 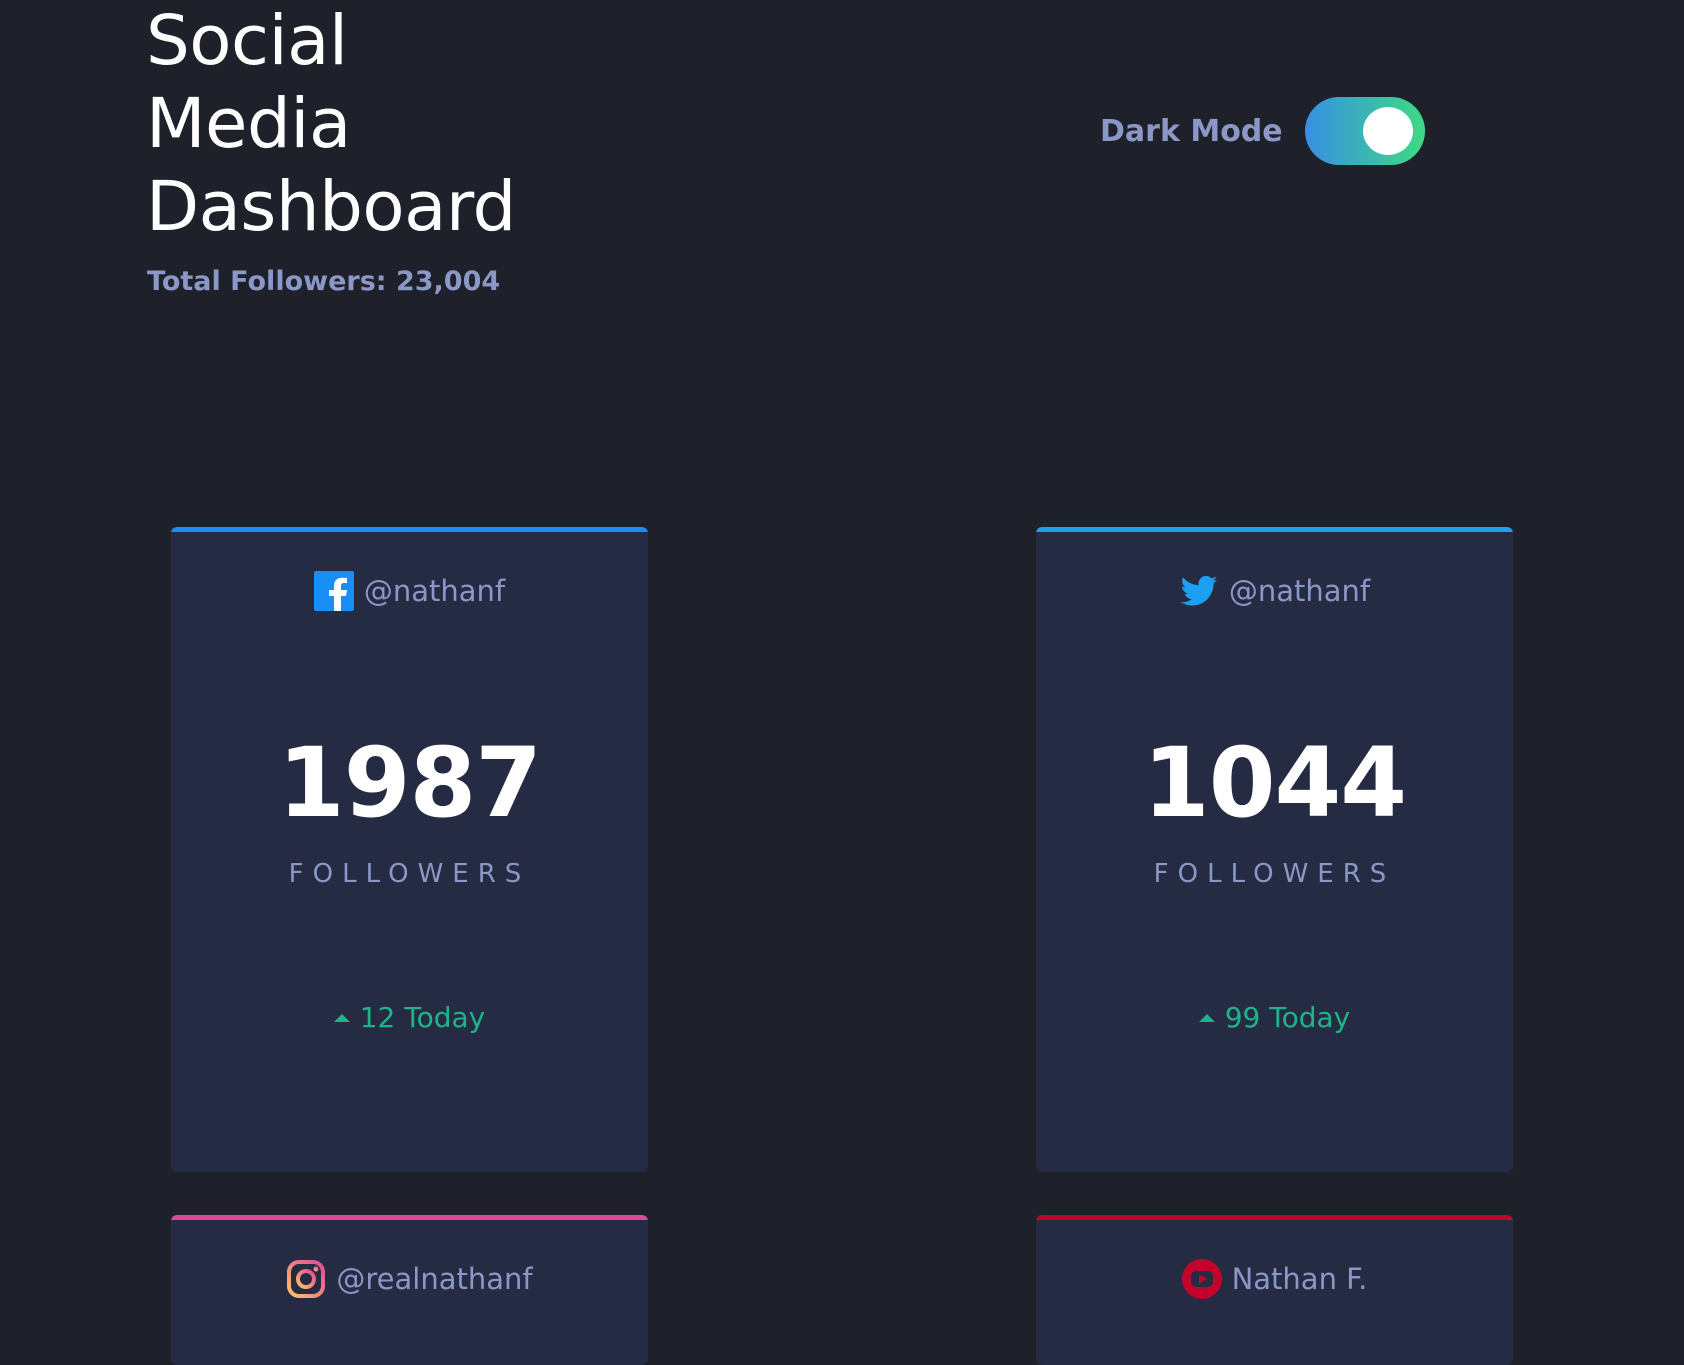 I want to click on card-handle: Nathan F., so click(x=1274, y=1279).